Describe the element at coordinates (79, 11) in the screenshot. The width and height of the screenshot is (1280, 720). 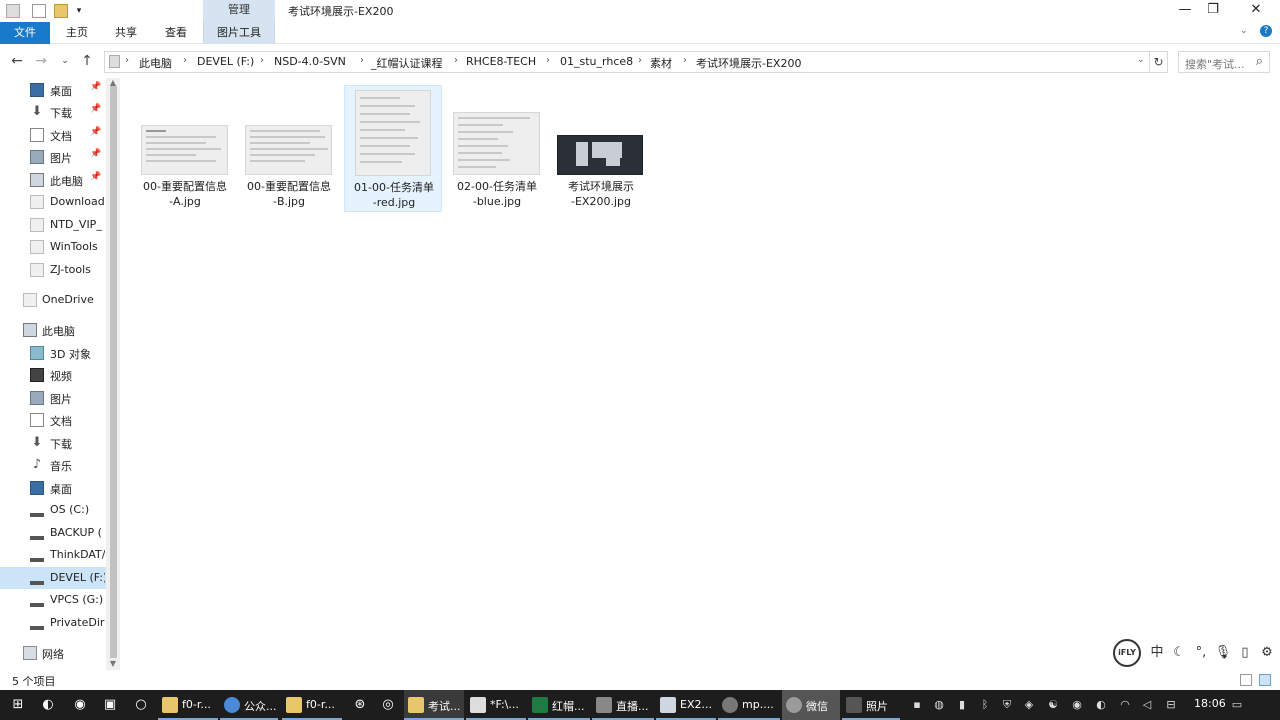
I see `customize-quick-access-icon: ▾` at that location.